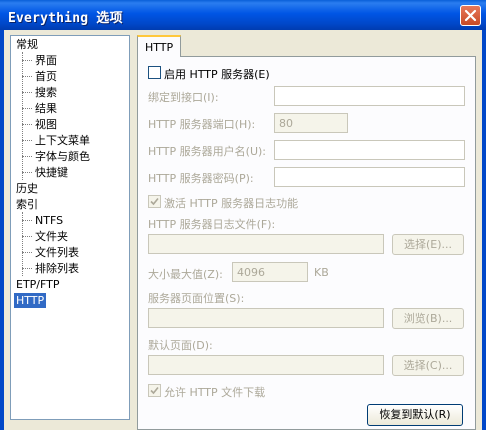  What do you see at coordinates (46, 92) in the screenshot?
I see `tree-item-search: 搜索` at bounding box center [46, 92].